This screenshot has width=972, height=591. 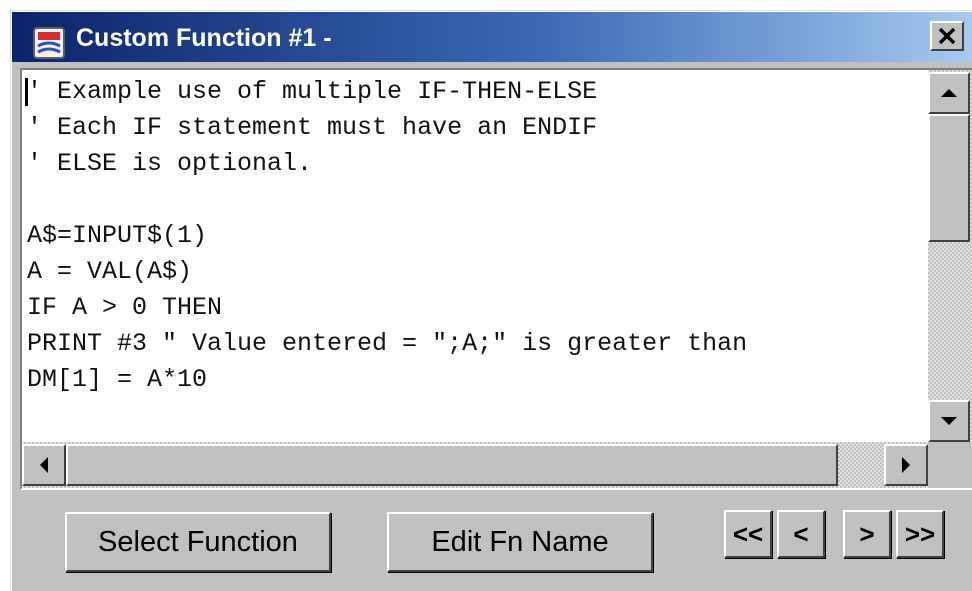 What do you see at coordinates (520, 542) in the screenshot?
I see `edit-fn-name-button: Edit Fn Name` at bounding box center [520, 542].